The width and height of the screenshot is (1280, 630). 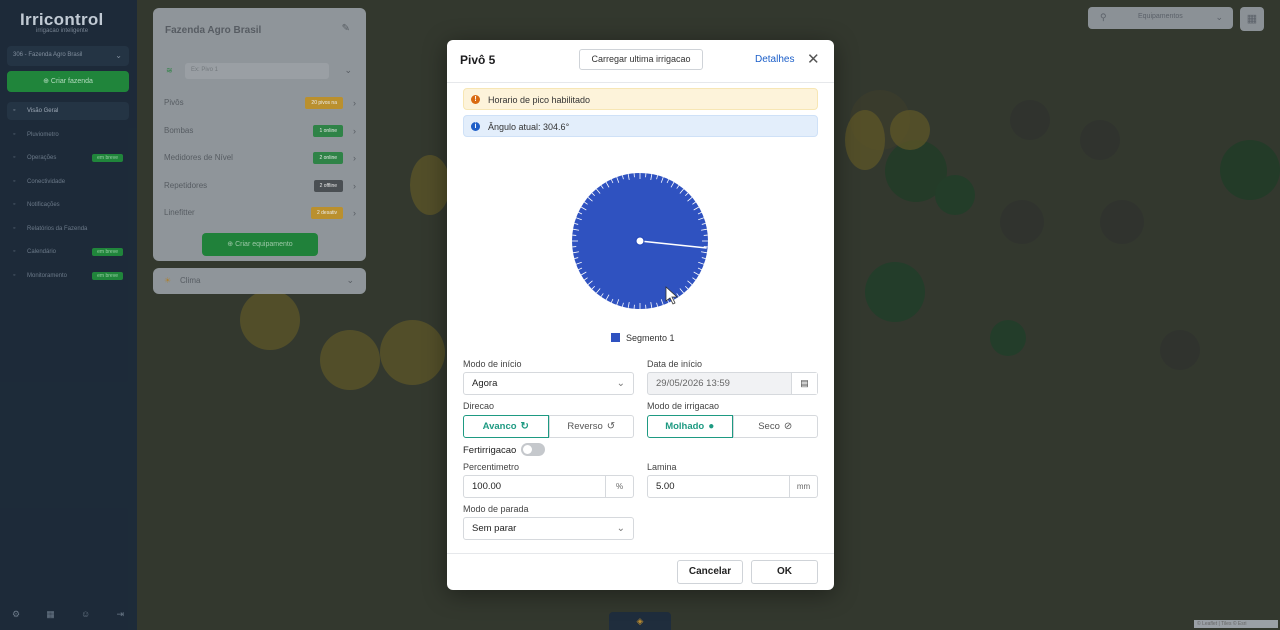 I want to click on lamina-label: Lamina, so click(x=662, y=467).